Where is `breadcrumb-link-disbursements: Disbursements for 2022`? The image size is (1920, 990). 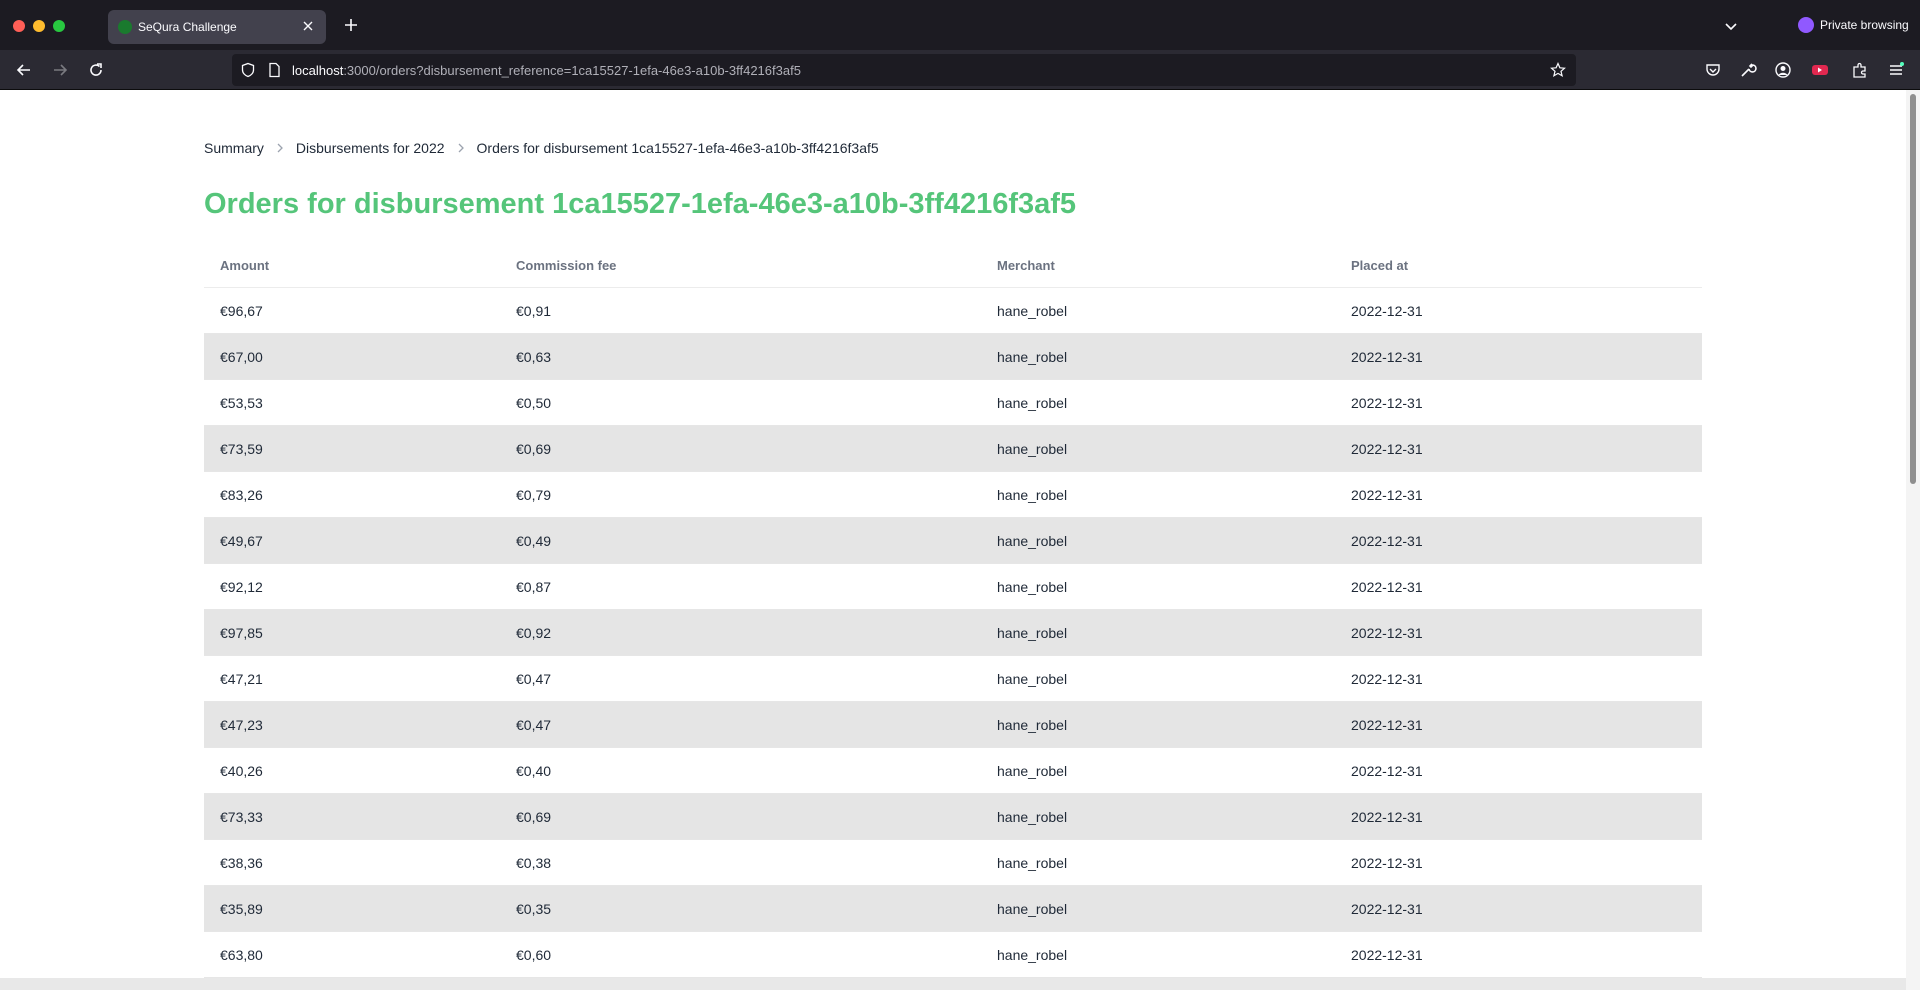 breadcrumb-link-disbursements: Disbursements for 2022 is located at coordinates (370, 148).